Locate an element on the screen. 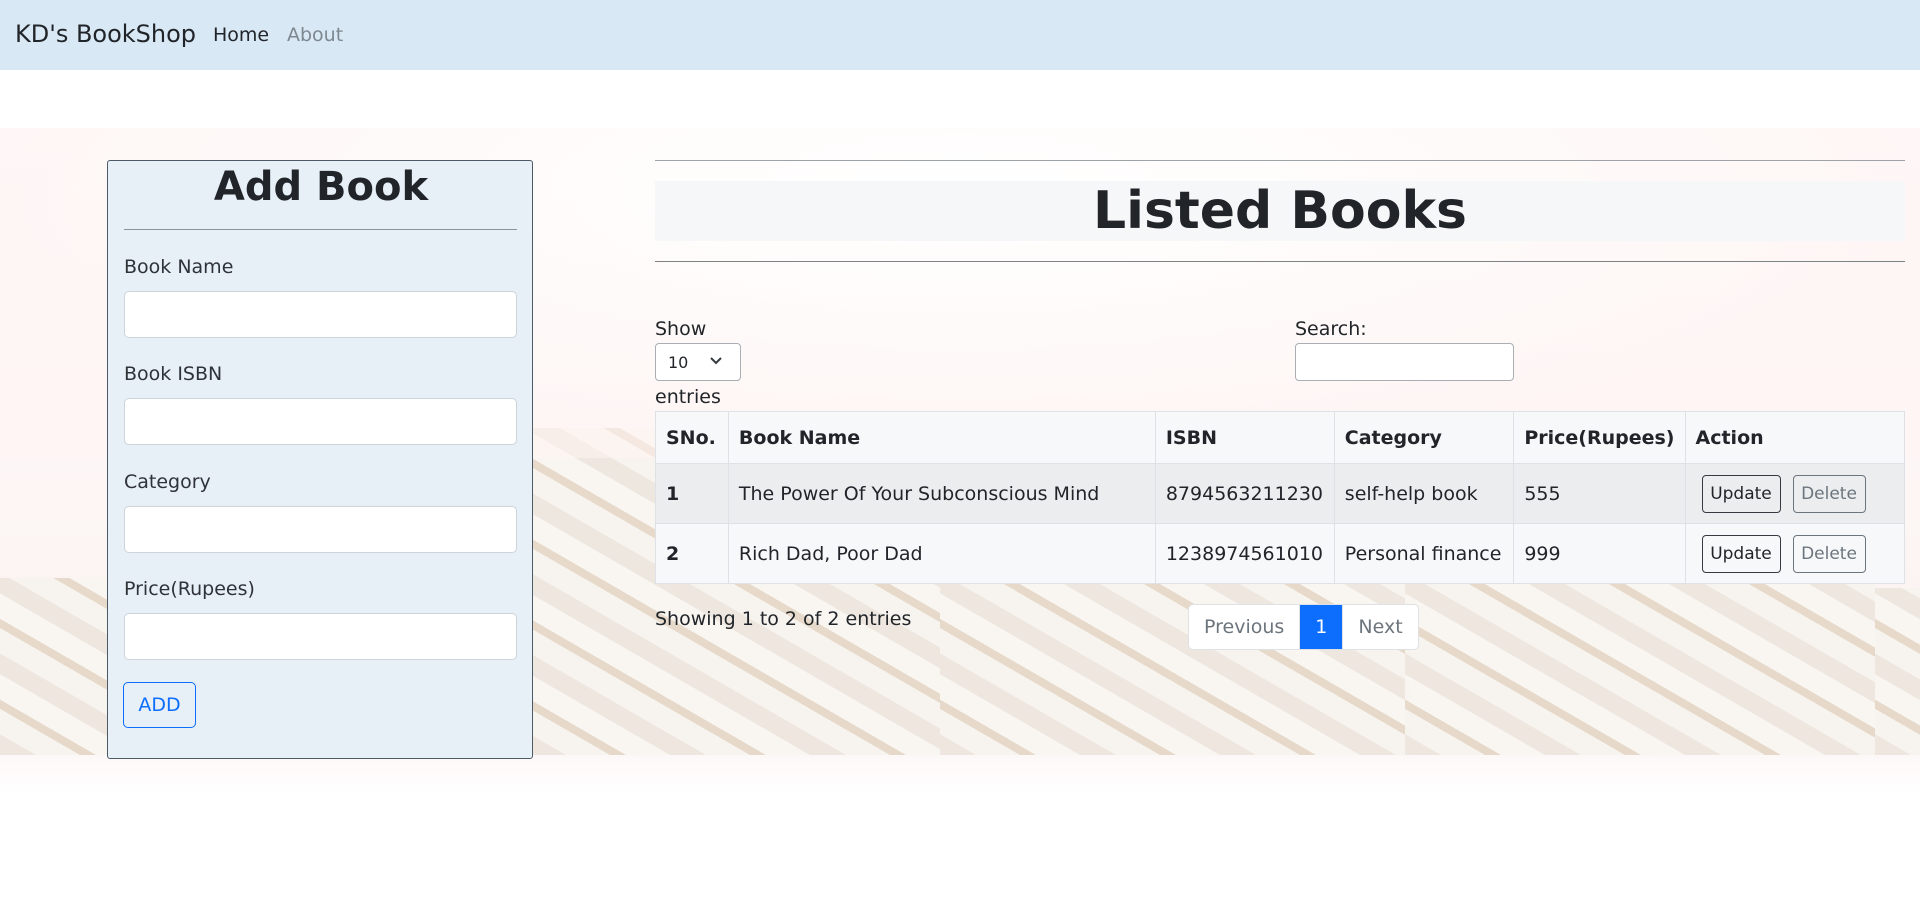 This screenshot has width=1920, height=902. add-button: ADD is located at coordinates (159, 705).